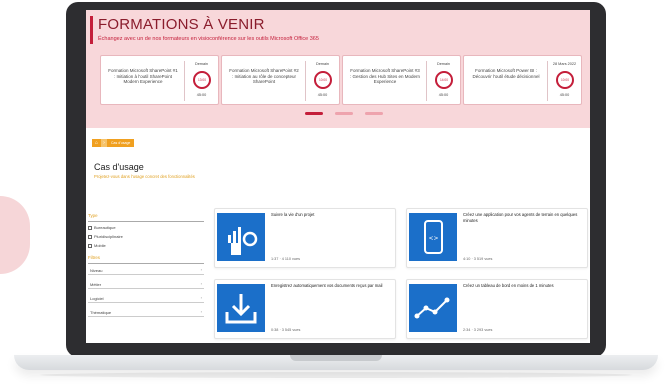 The height and width of the screenshot is (385, 672). I want to click on chart-icon, so click(241, 237).